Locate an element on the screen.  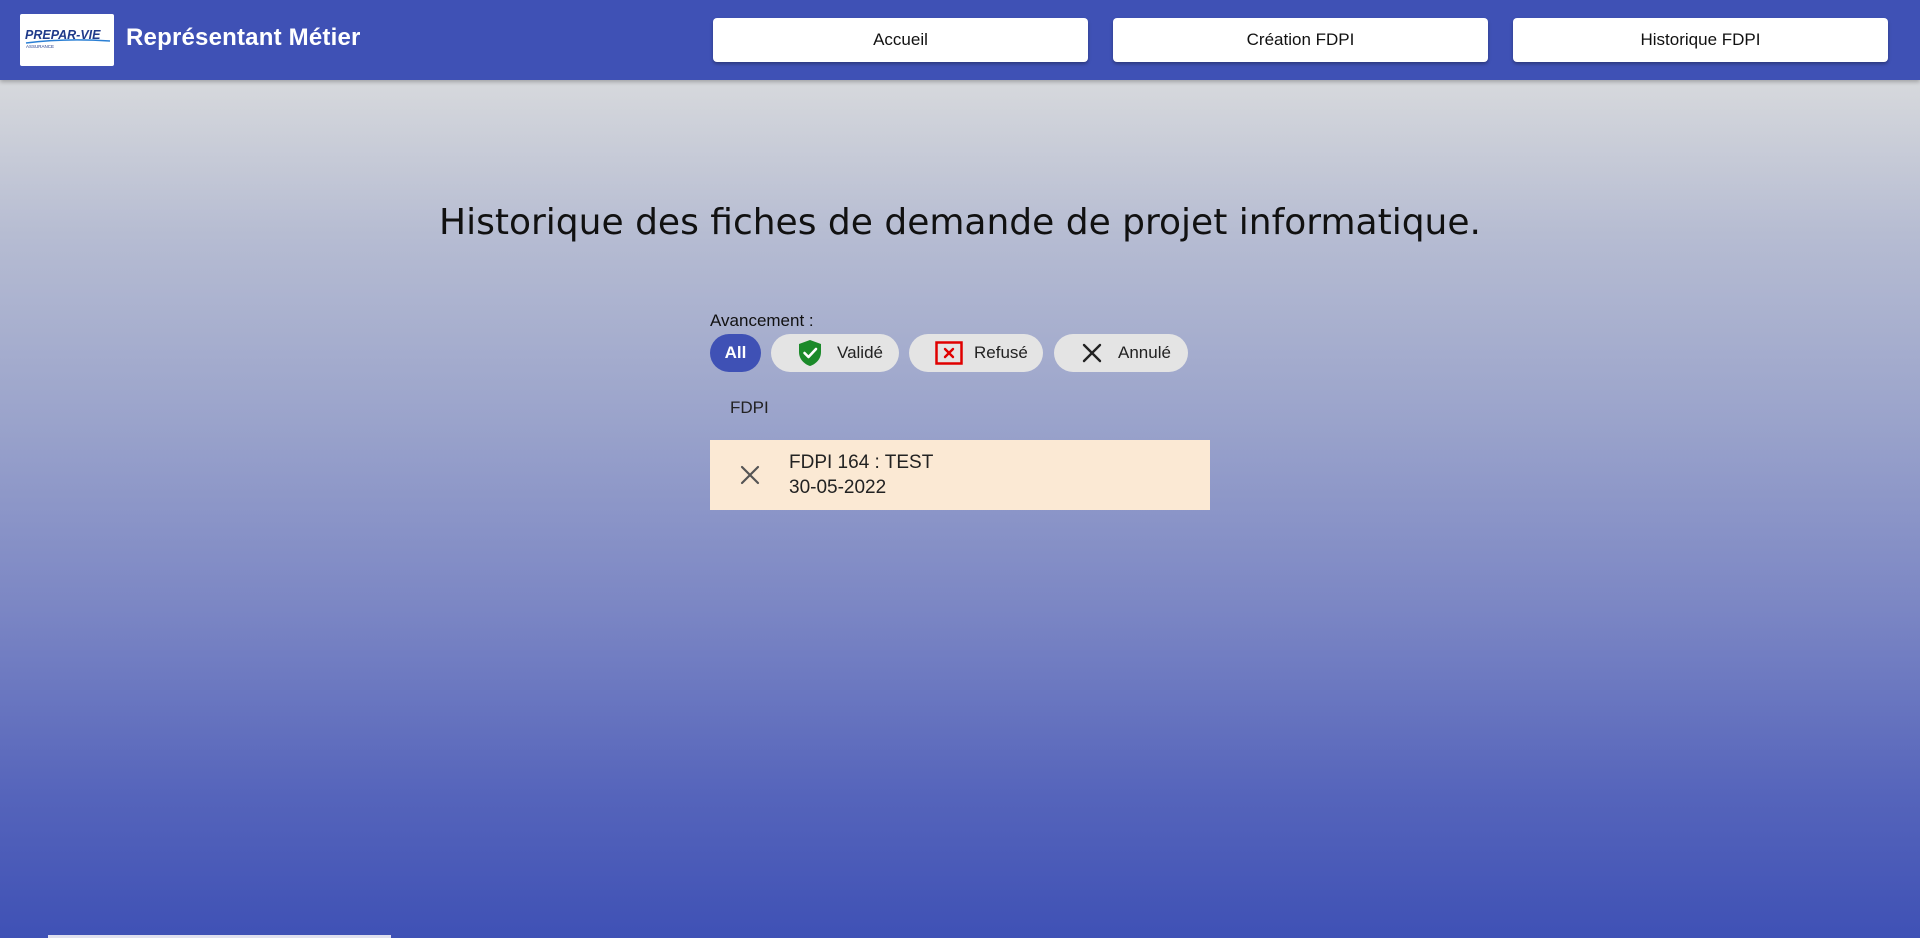
filter-chip-all-label: All is located at coordinates (735, 352).